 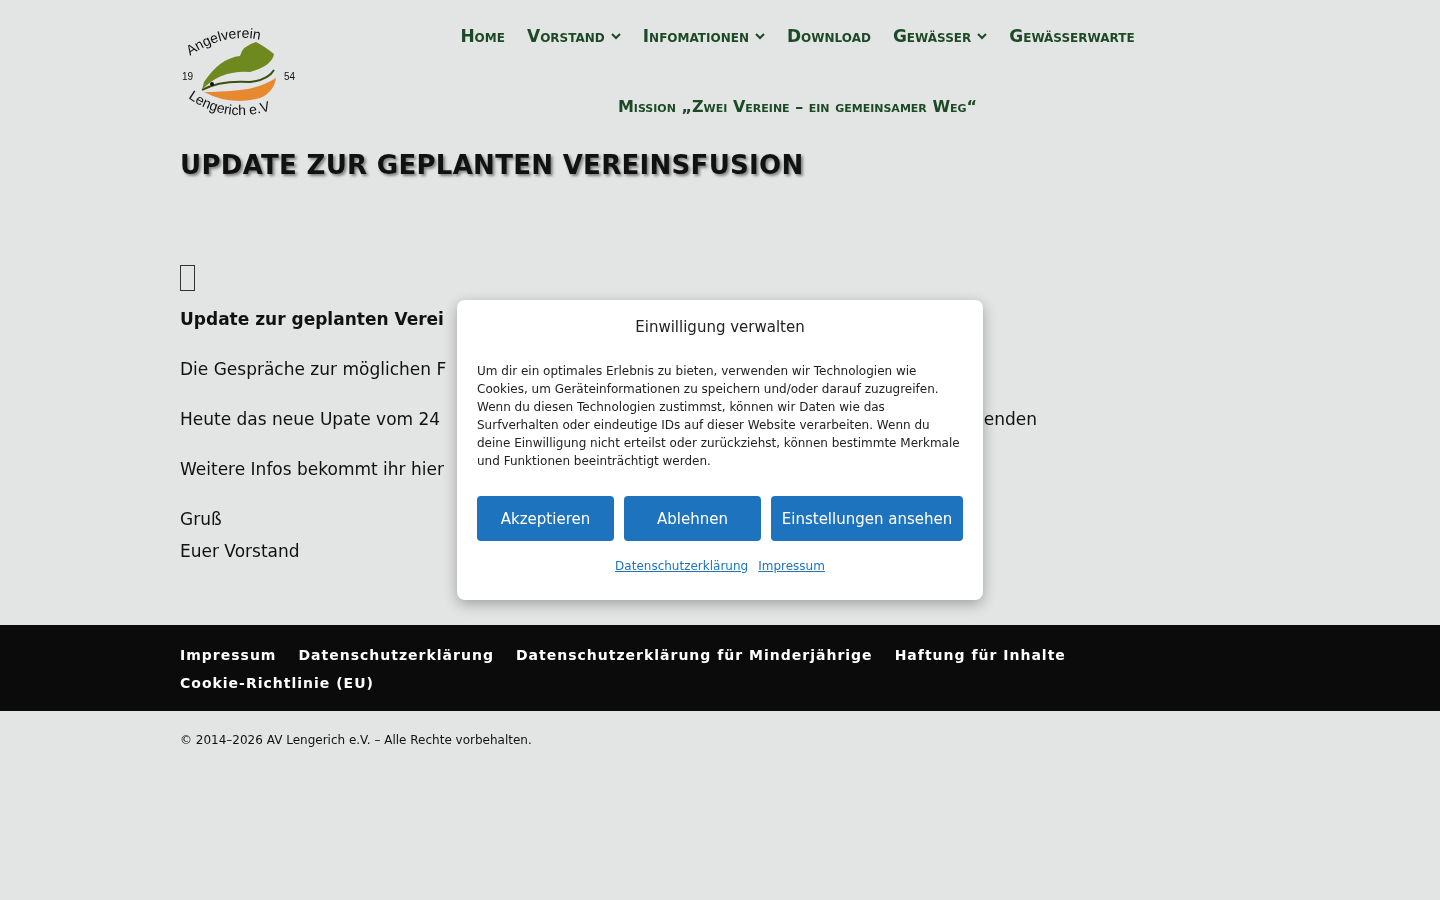 I want to click on nav-link: Mission „Zwei Vereine – ein gemeinsamer Weg“, so click(x=797, y=106).